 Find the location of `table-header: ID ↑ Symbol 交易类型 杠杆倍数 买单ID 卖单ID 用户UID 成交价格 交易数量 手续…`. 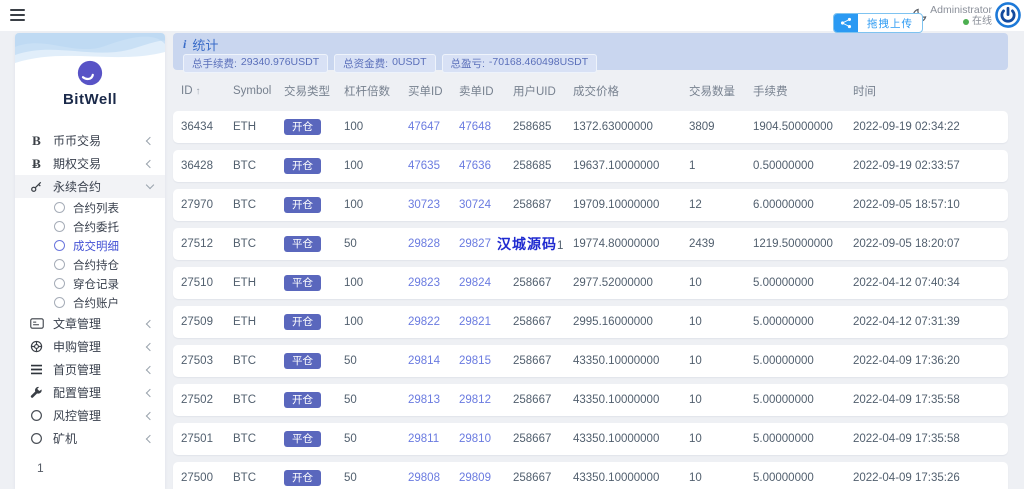

table-header: ID ↑ Symbol 交易类型 杠杆倍数 买单ID 卖单ID 用户UID 成交价格 交易数量 手续… is located at coordinates (590, 91).